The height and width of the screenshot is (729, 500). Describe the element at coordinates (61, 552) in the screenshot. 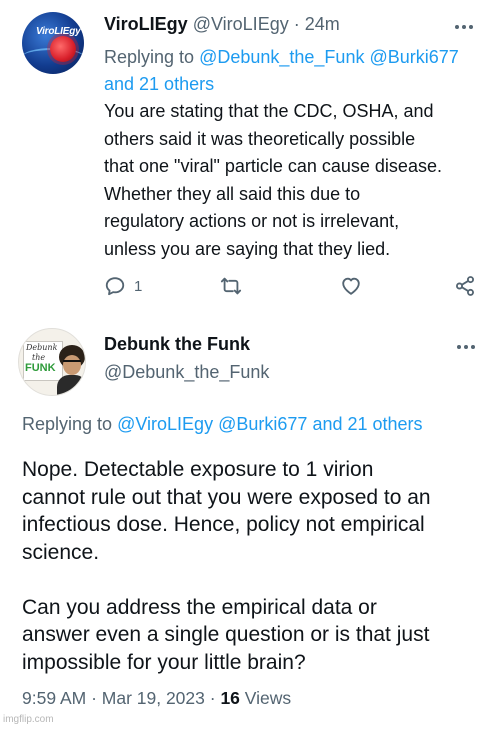

I see `tweet-text-line: science.` at that location.